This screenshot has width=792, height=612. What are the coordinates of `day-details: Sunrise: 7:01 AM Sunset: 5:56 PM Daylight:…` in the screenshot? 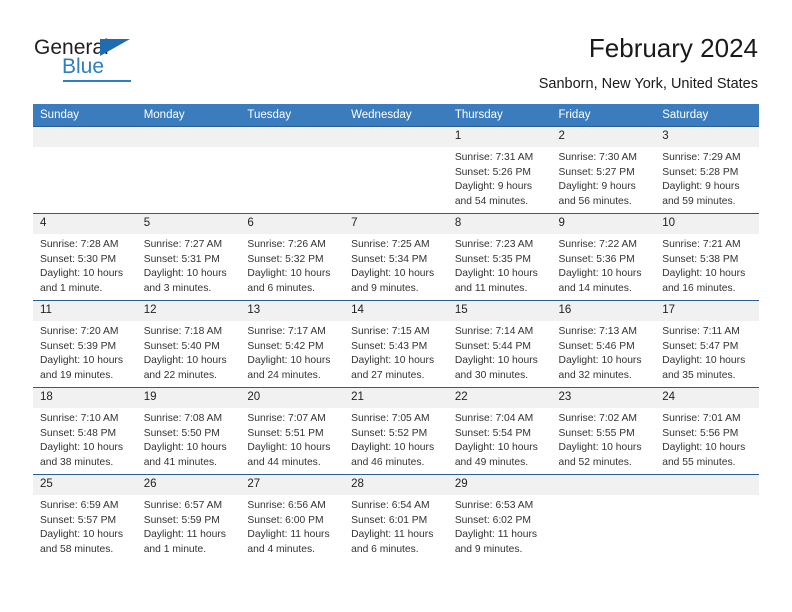 It's located at (707, 439).